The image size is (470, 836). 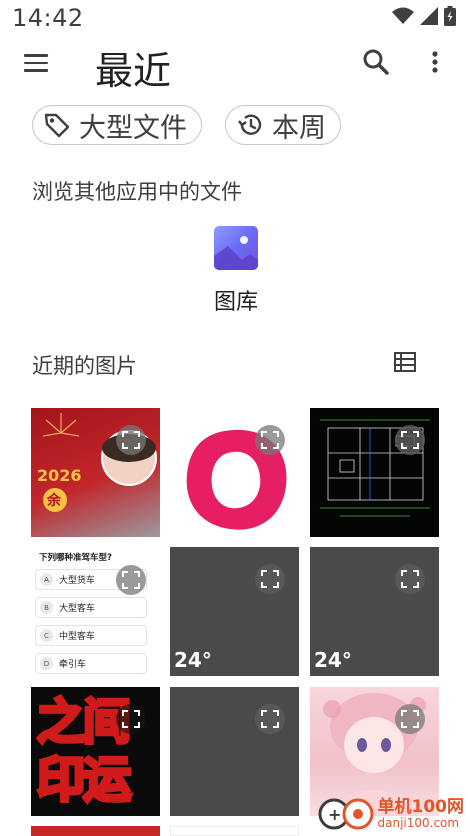 I want to click on chip-label: 本周, so click(x=299, y=128).